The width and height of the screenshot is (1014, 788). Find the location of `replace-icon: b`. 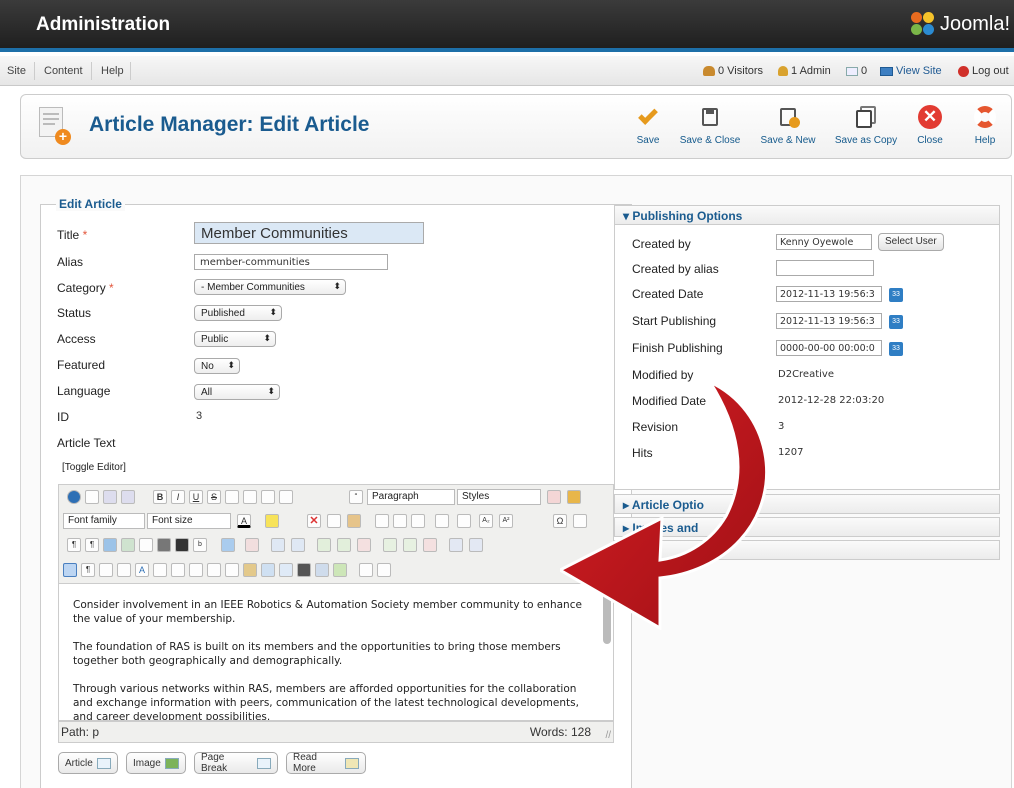

replace-icon: b is located at coordinates (200, 545).